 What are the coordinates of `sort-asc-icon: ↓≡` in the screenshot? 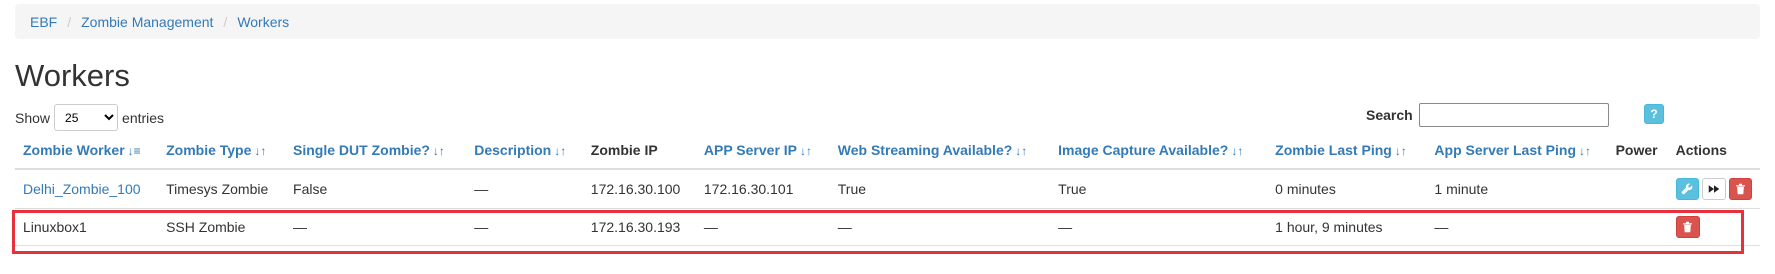 It's located at (134, 151).